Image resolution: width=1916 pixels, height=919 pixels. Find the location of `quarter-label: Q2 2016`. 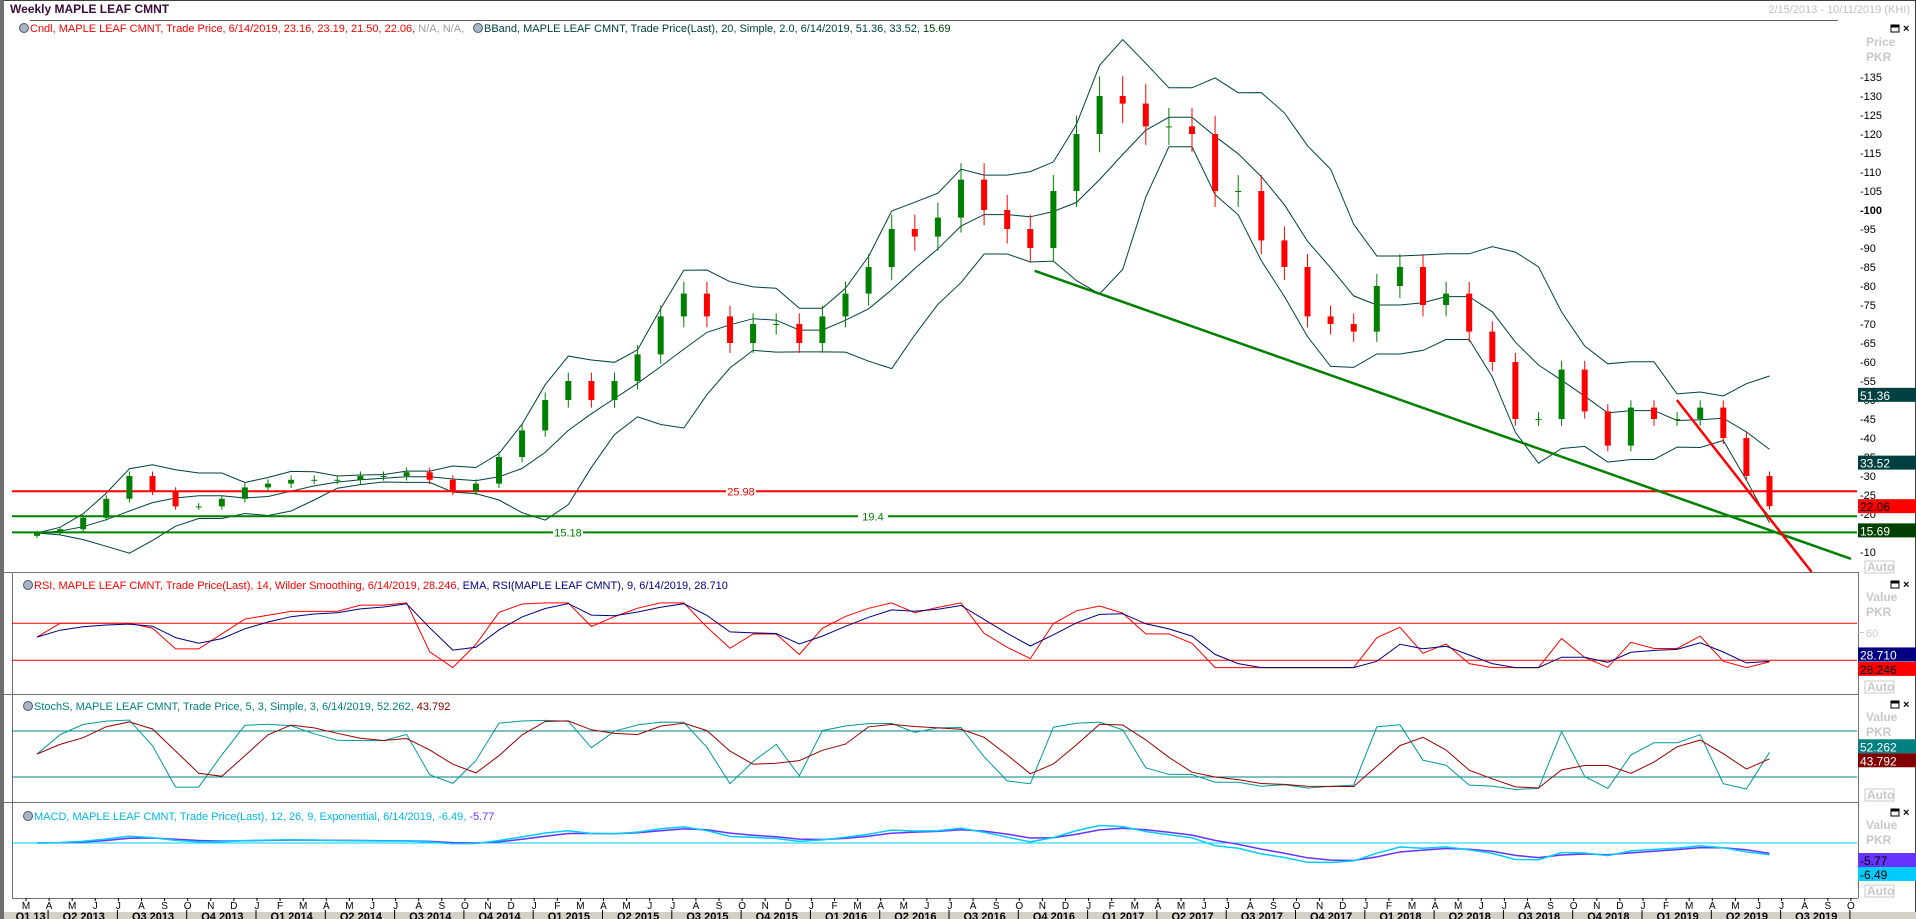

quarter-label: Q2 2016 is located at coordinates (915, 915).